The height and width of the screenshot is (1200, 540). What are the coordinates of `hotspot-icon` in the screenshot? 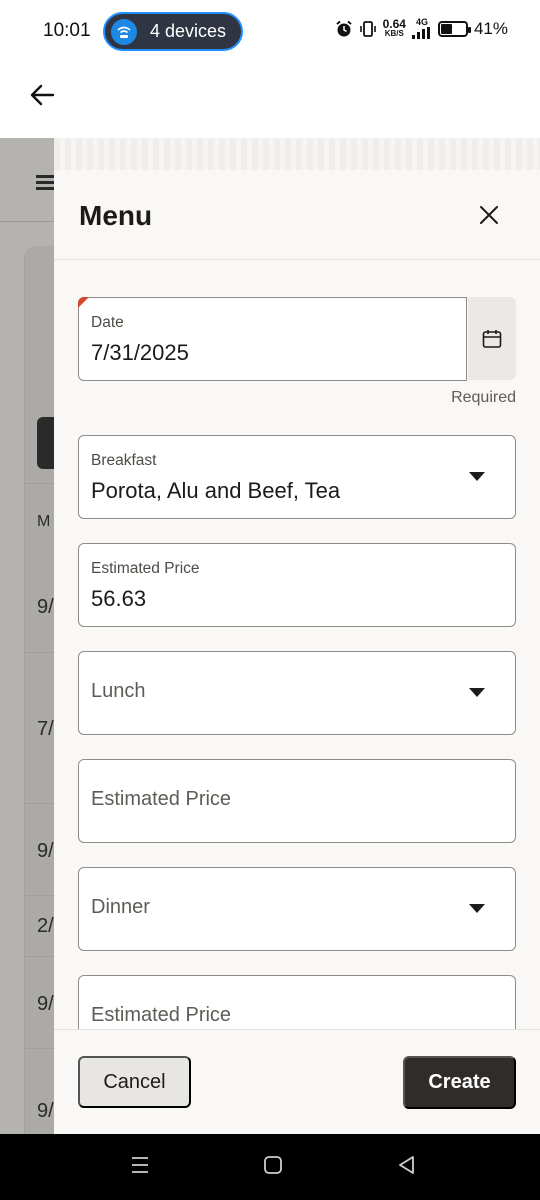 It's located at (124, 31).